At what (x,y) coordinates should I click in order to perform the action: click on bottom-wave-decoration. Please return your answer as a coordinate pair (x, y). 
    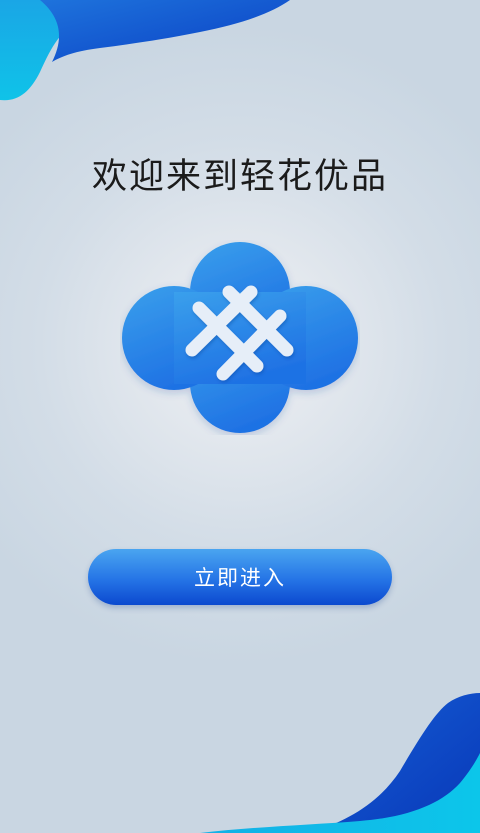
    Looking at the image, I should click on (340, 763).